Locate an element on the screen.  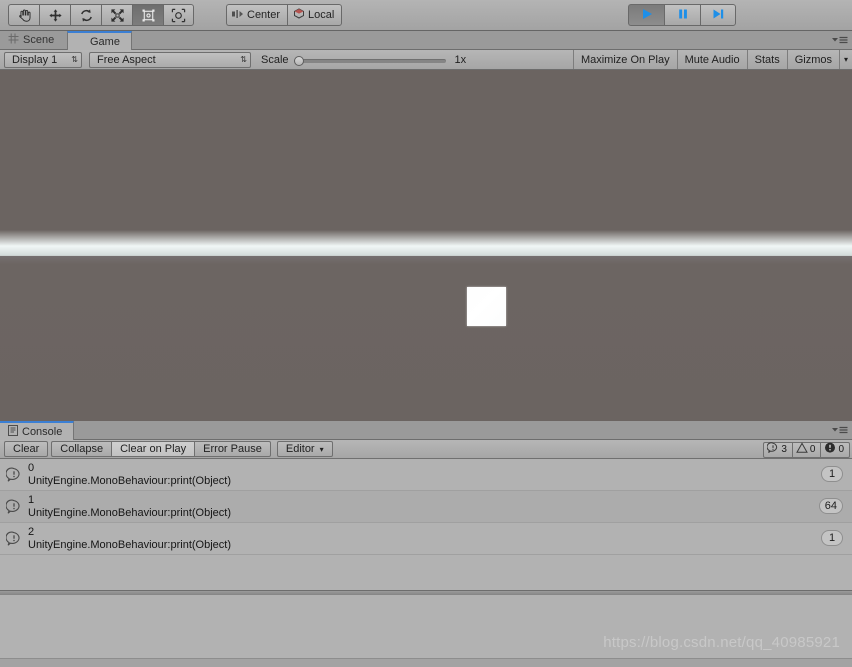
mute-audio-button: Mute Audio is located at coordinates (711, 59).